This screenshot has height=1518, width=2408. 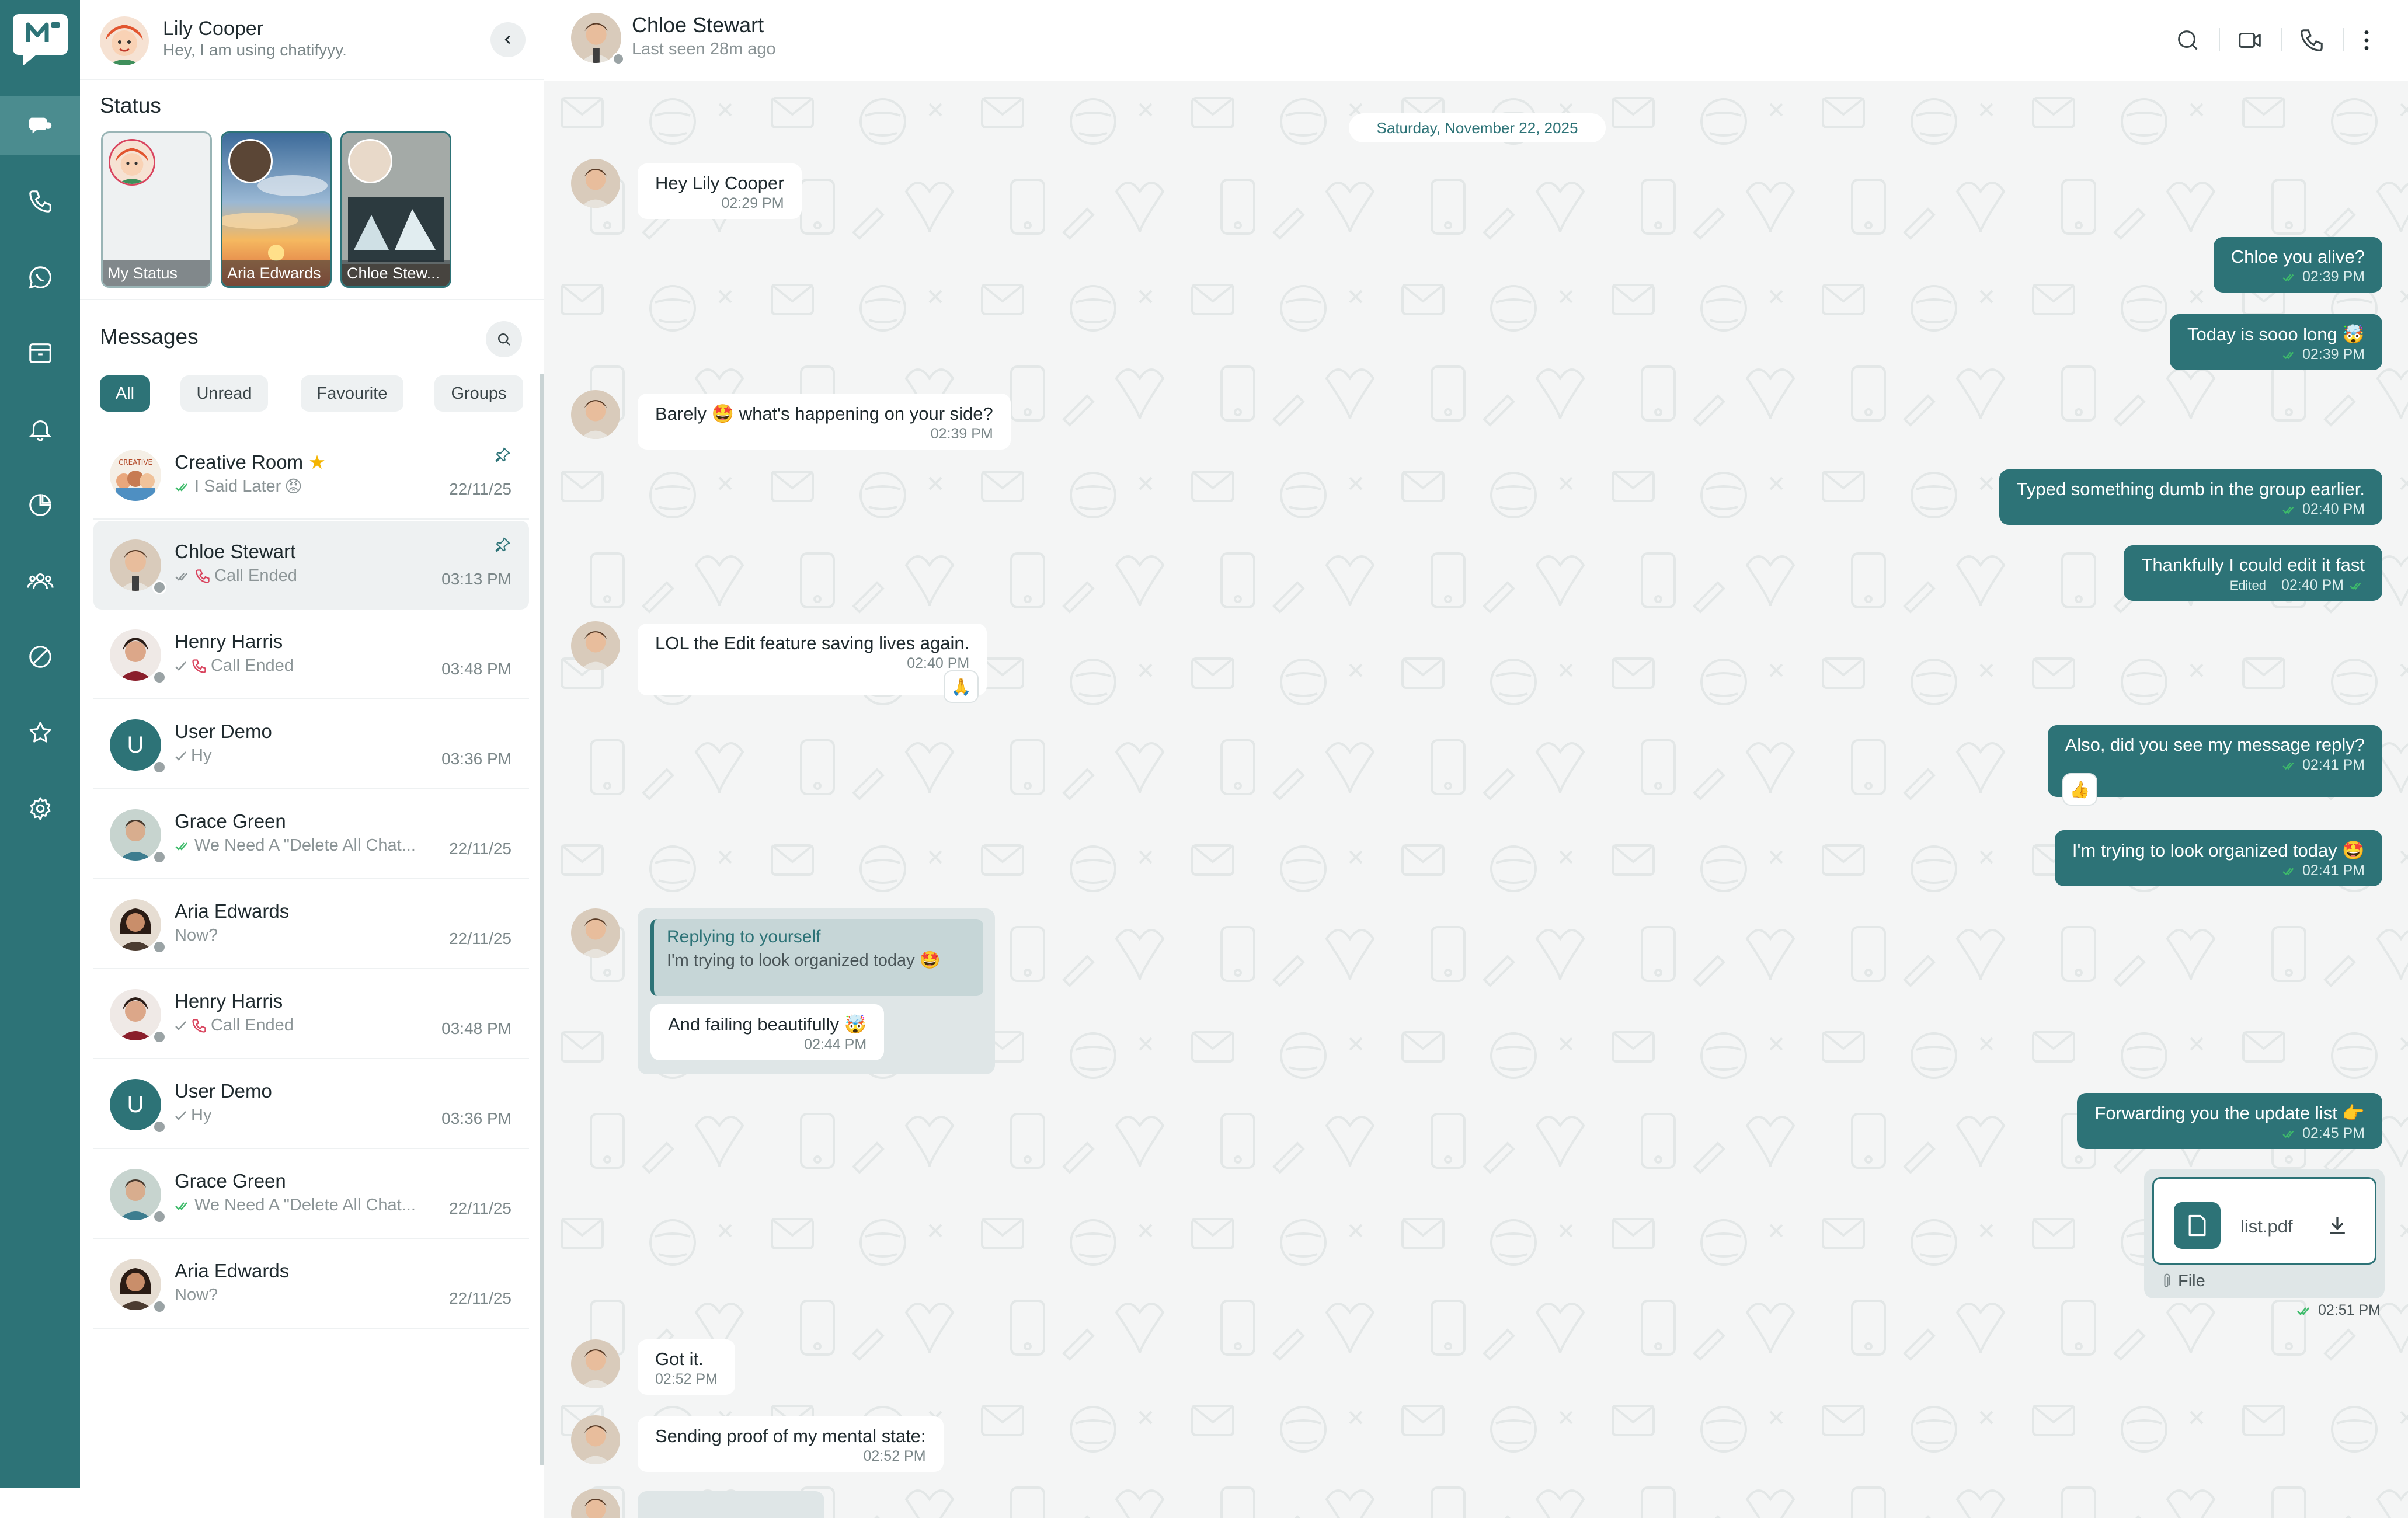 What do you see at coordinates (156, 209) in the screenshot?
I see `status-card-mine: My Status` at bounding box center [156, 209].